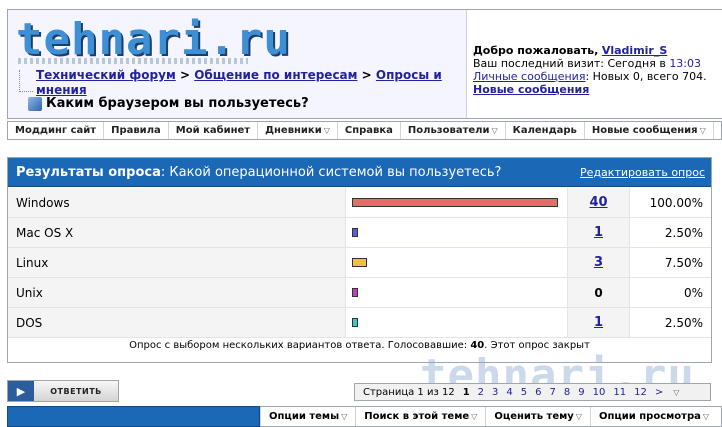  I want to click on nav-item: Справка, so click(368, 130).